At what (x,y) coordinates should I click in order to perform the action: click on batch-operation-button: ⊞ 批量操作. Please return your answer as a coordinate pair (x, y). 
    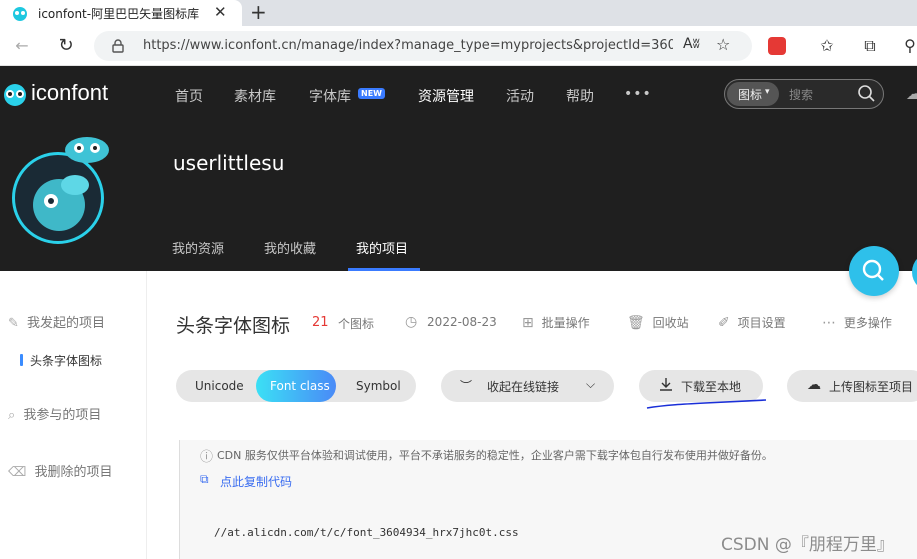
    Looking at the image, I should click on (556, 322).